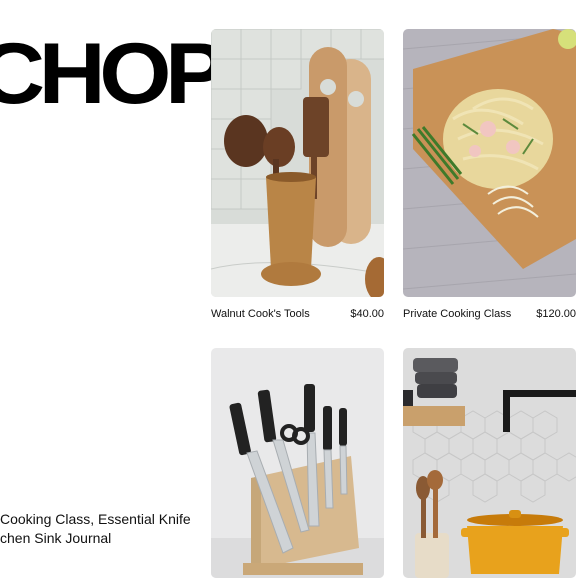  I want to click on brand-logo: CHOP, so click(113, 74).